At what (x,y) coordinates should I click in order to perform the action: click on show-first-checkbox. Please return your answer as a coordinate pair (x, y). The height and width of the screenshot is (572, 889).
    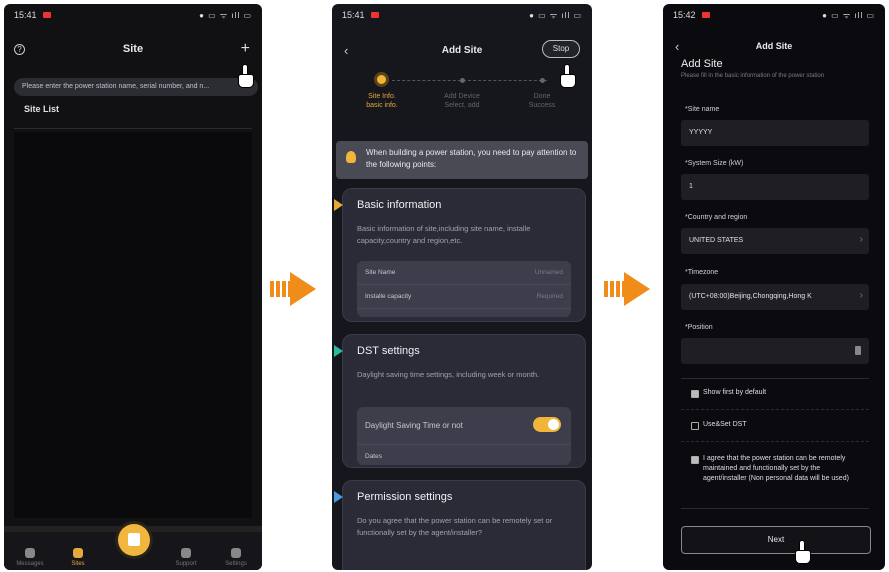
    Looking at the image, I should click on (695, 394).